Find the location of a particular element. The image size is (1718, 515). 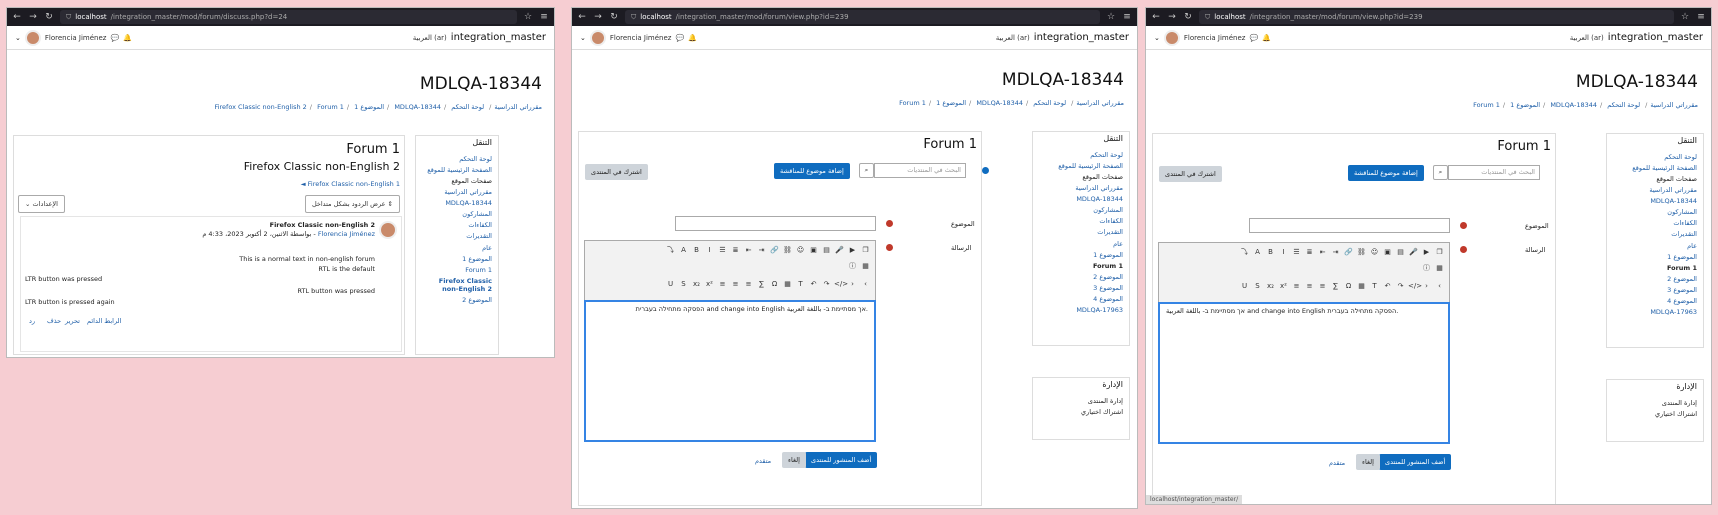

indent-icon: ⇥ is located at coordinates (761, 250).